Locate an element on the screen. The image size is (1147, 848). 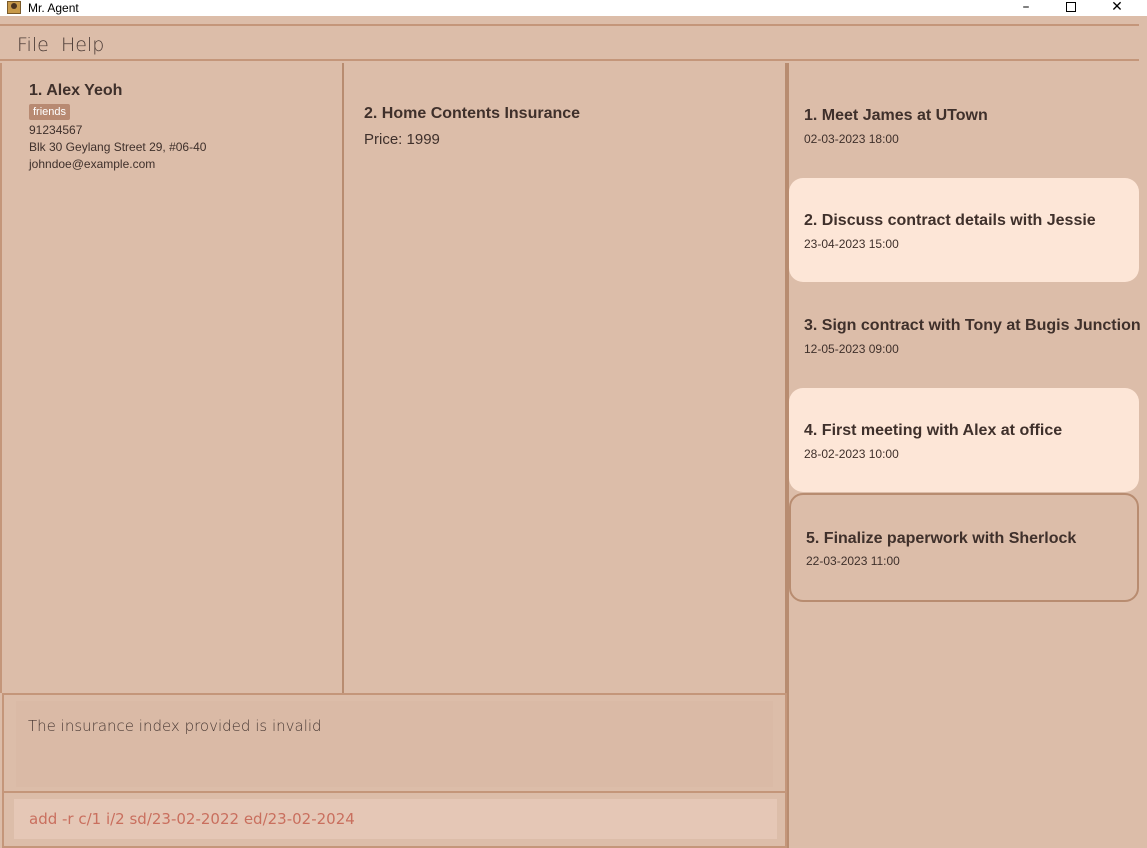
client-phone: 91234567 is located at coordinates (56, 130).